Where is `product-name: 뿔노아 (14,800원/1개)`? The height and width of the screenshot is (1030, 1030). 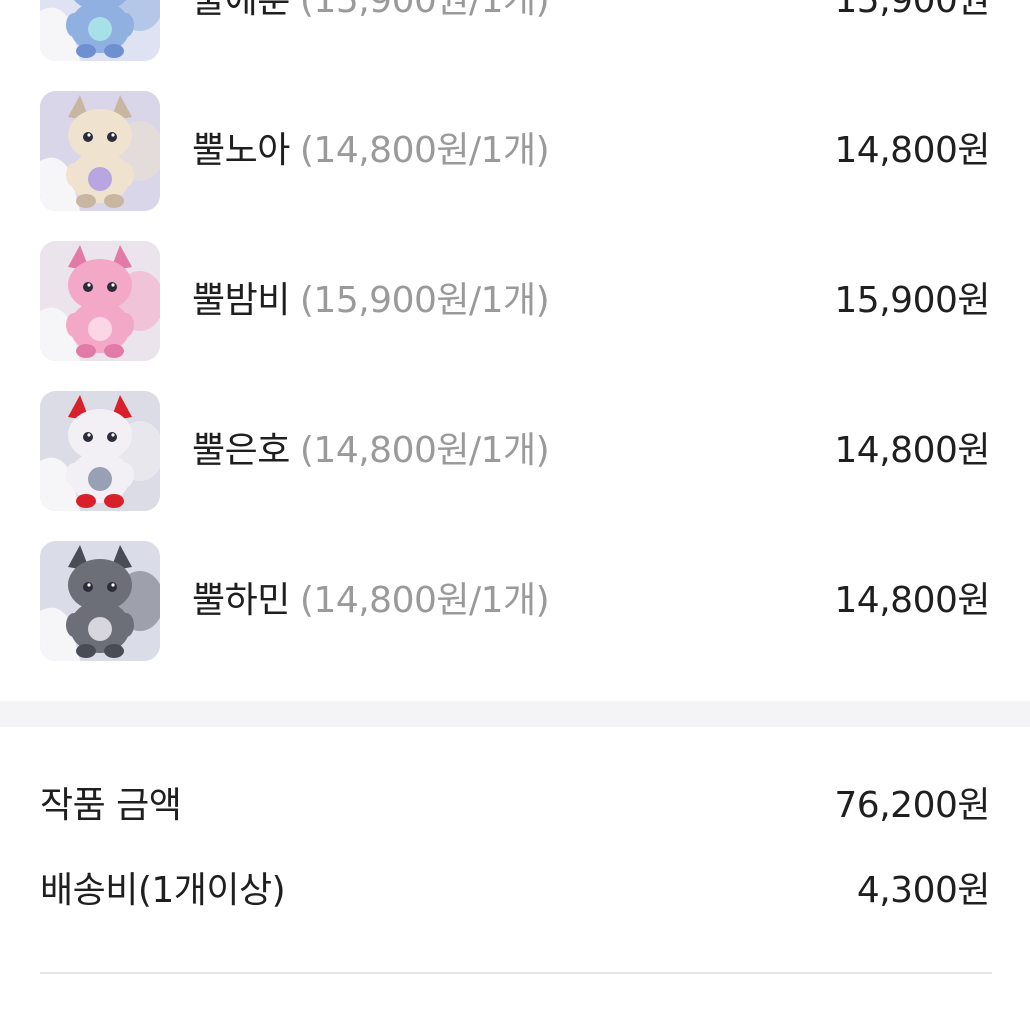
product-name: 뿔노아 (14,800원/1개) is located at coordinates (371, 151).